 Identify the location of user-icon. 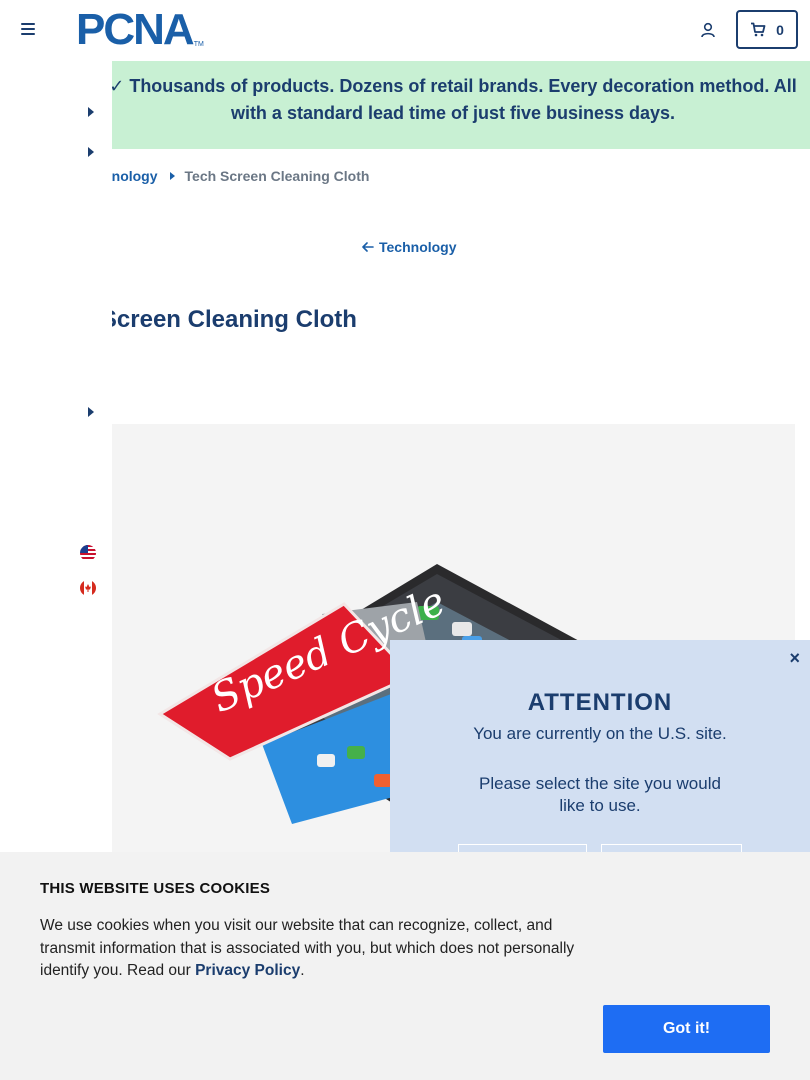
(708, 30).